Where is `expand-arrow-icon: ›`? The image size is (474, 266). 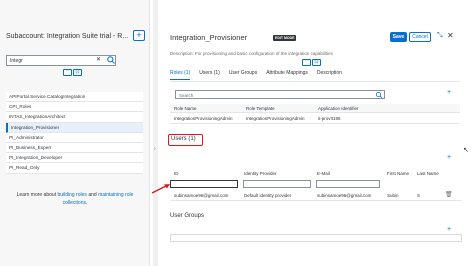 expand-arrow-icon: › is located at coordinates (155, 149).